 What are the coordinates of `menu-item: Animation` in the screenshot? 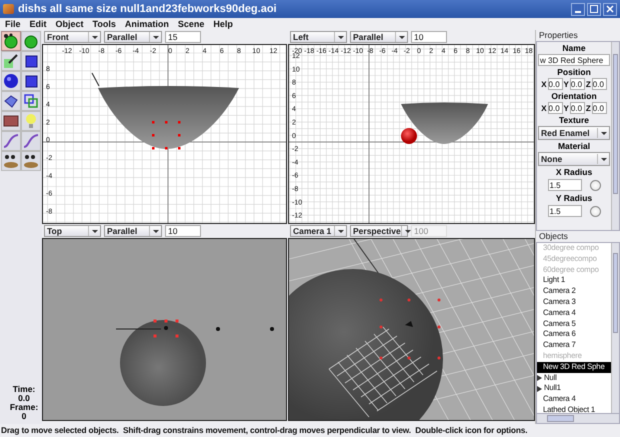 It's located at (146, 24).